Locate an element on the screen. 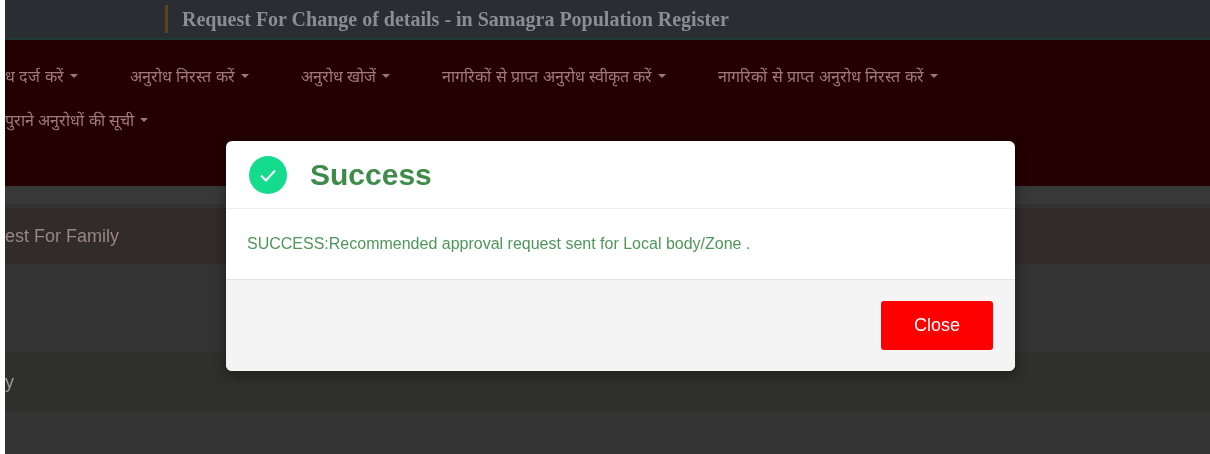 Image resolution: width=1210 pixels, height=454 pixels. close-button: Close is located at coordinates (937, 325).